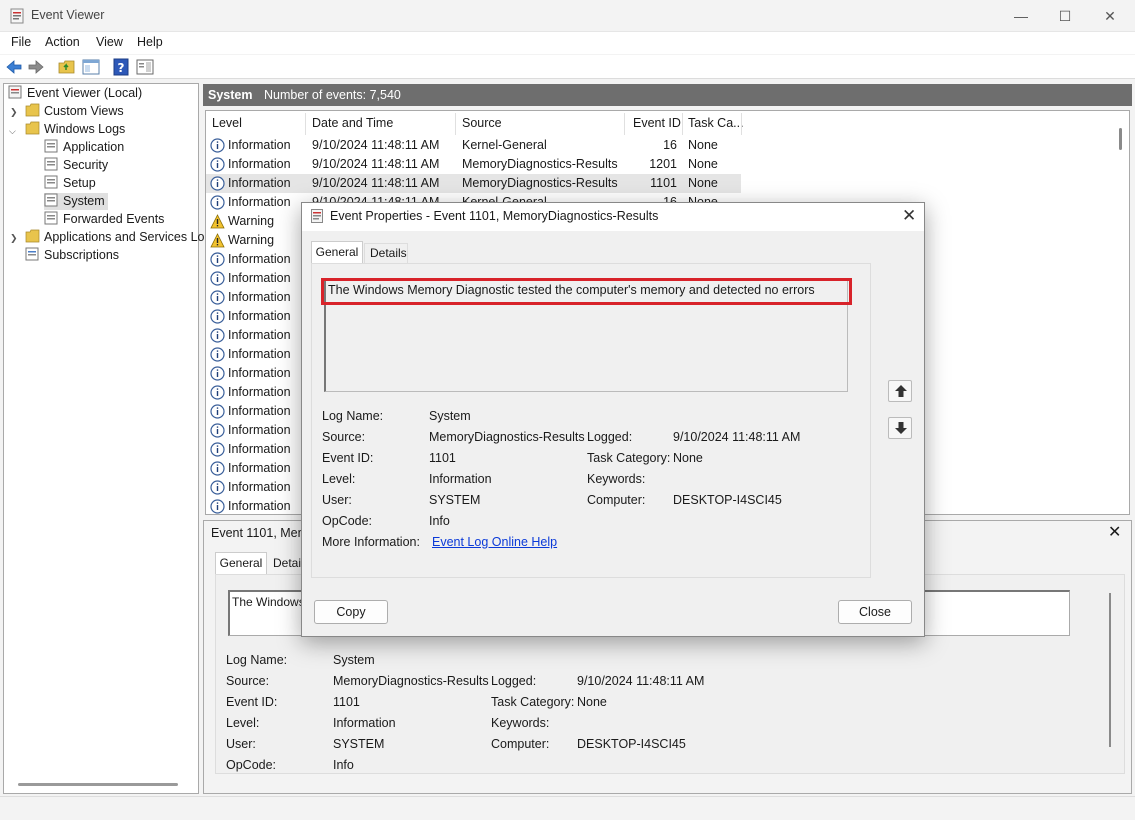 This screenshot has height=820, width=1135. Describe the element at coordinates (628, 458) in the screenshot. I see `dialog-task-label: Task Category:` at that location.